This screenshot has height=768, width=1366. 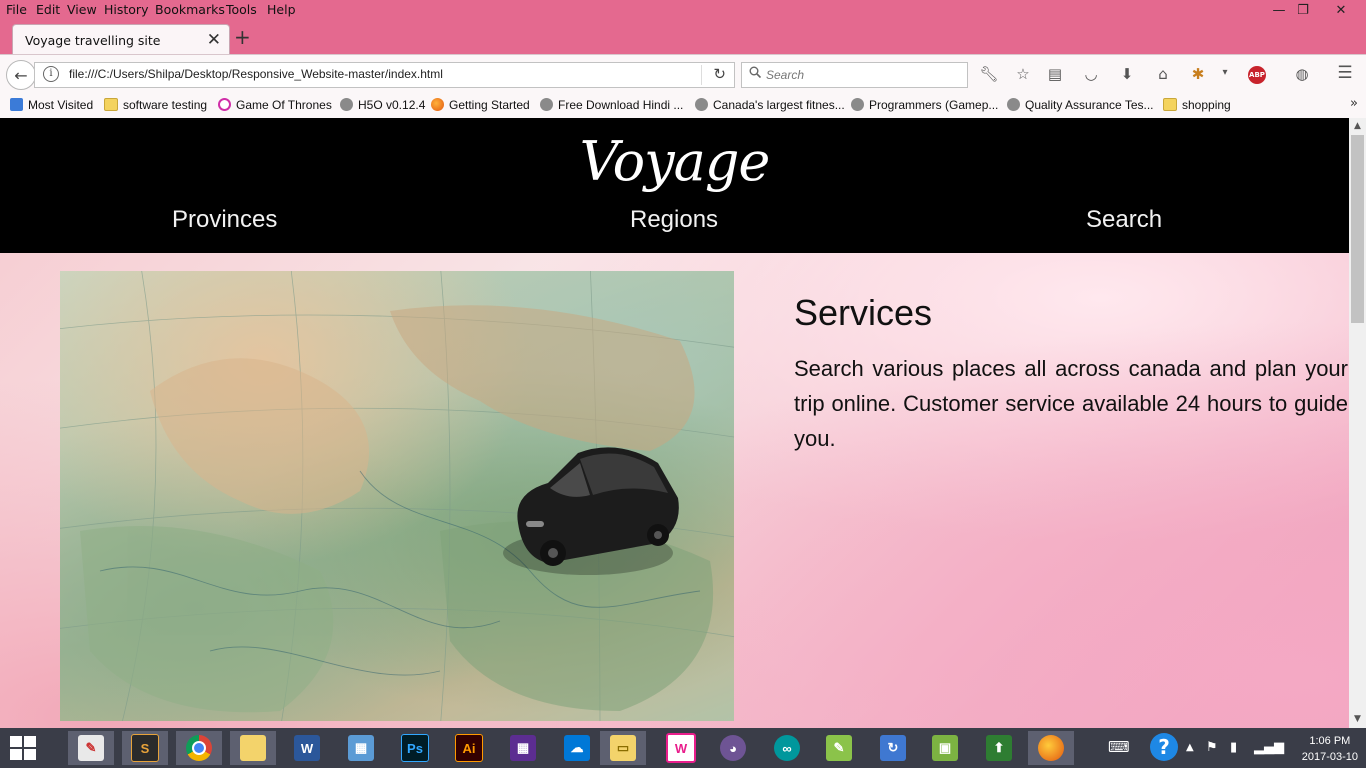 What do you see at coordinates (82, 9) in the screenshot?
I see `menu-view: View` at bounding box center [82, 9].